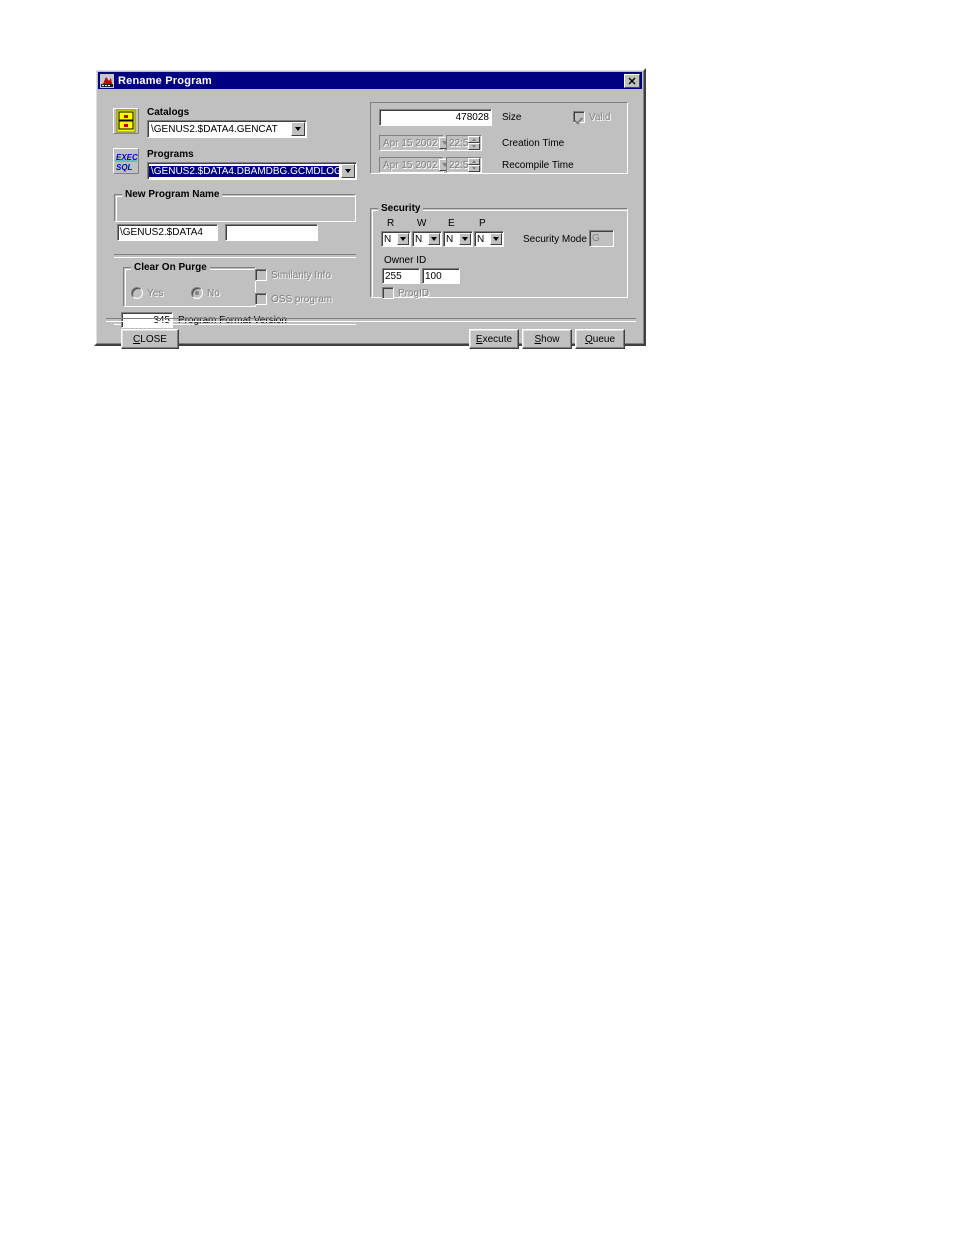 This screenshot has height=1235, width=954. What do you see at coordinates (401, 208) in the screenshot?
I see `security-label: Security` at bounding box center [401, 208].